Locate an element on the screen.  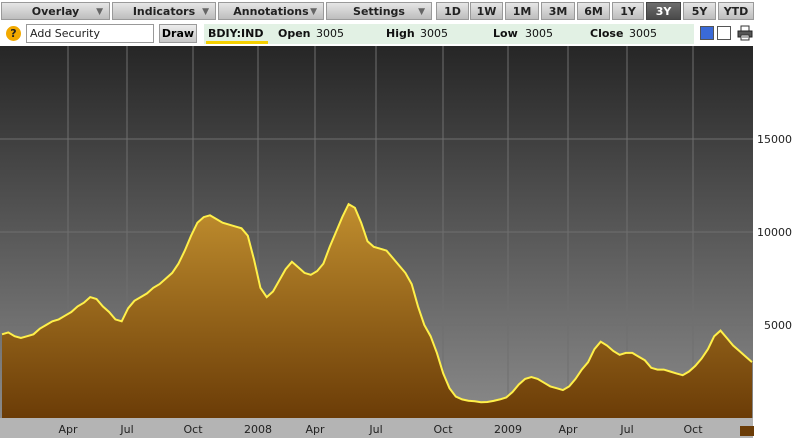
help-icon: ? is located at coordinates (13, 33).